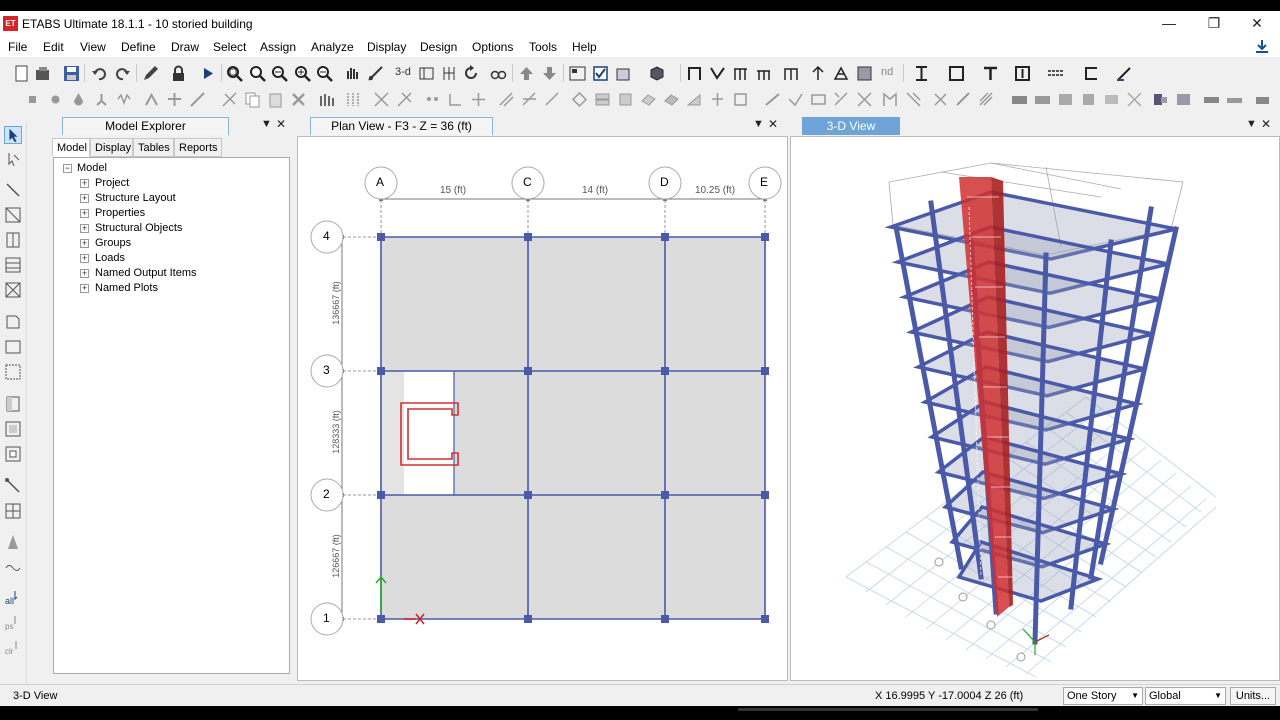  I want to click on select-all-icon: all, so click(13, 598).